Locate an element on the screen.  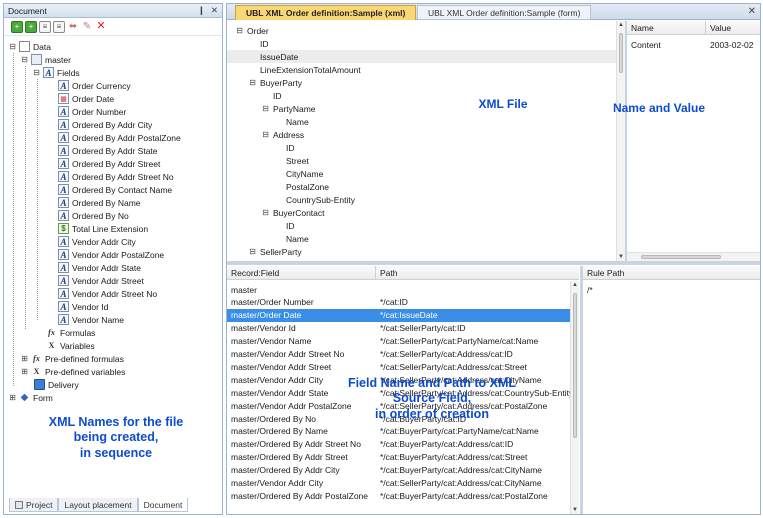
tree-node-data: ⊟ Data is located at coordinates (29, 46).